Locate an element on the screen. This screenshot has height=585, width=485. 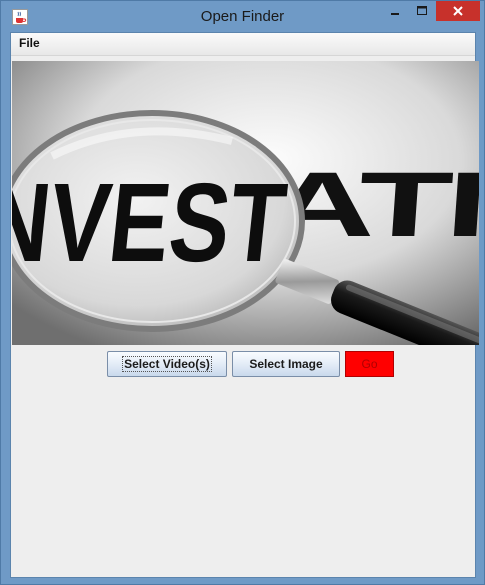
close-icon is located at coordinates (458, 11).